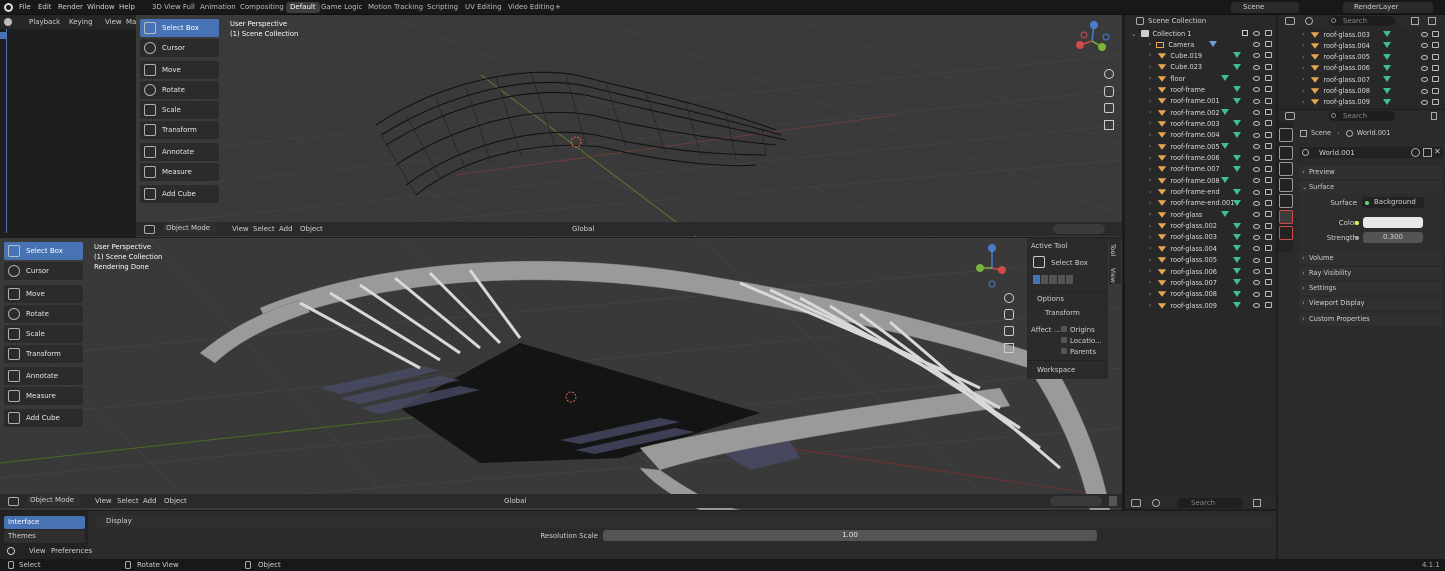 The height and width of the screenshot is (571, 1445). What do you see at coordinates (1434, 116) in the screenshot?
I see `pin-icon` at bounding box center [1434, 116].